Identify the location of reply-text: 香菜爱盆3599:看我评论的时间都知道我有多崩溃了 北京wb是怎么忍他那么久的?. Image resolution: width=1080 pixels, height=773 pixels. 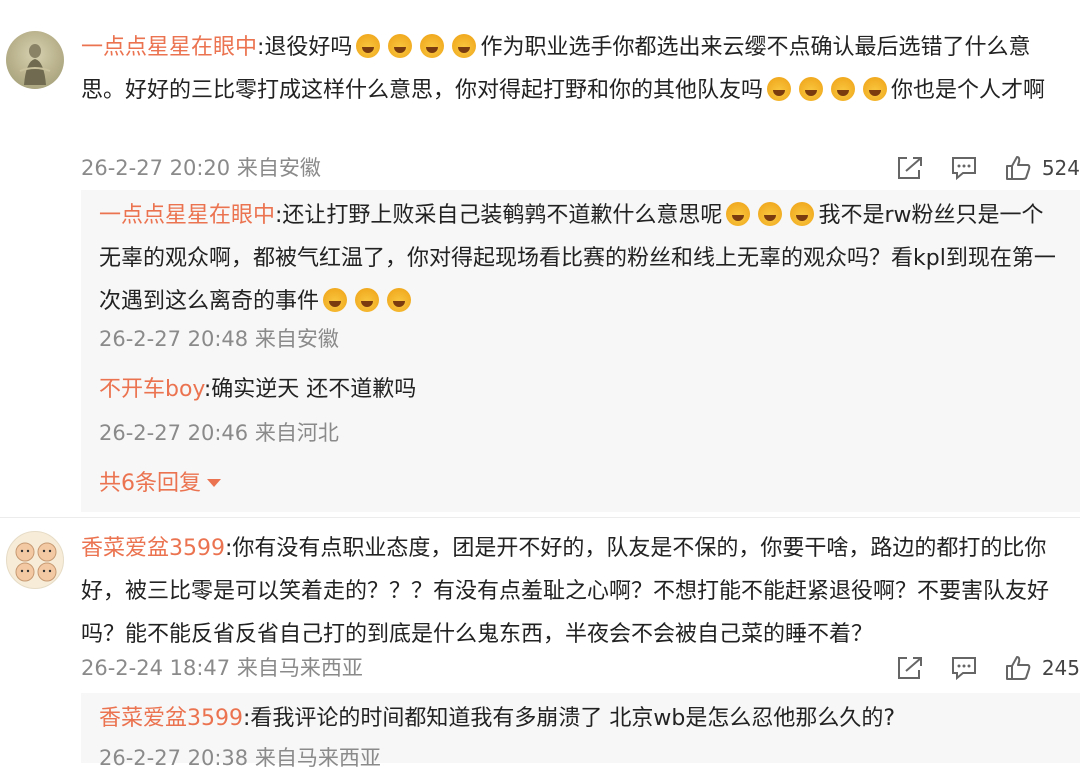
(581, 718).